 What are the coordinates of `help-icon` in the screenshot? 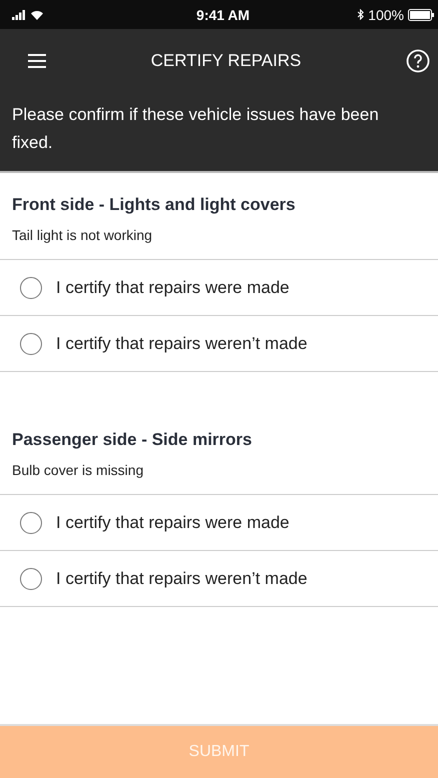 It's located at (418, 61).